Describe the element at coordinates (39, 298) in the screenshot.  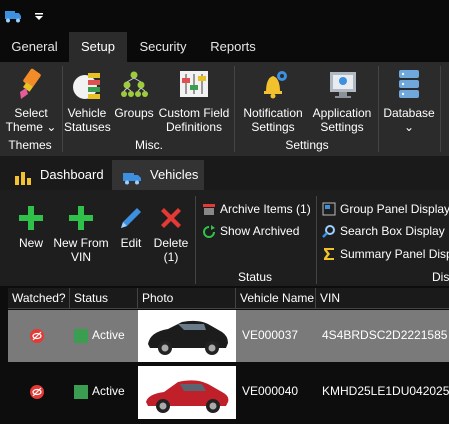
I see `column-header-watched: Watched?` at that location.